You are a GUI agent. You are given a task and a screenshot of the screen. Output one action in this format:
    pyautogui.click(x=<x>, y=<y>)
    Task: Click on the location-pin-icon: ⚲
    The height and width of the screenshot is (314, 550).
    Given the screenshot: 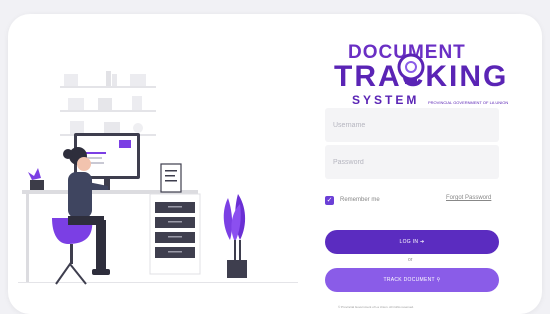 What is the action you would take?
    pyautogui.click(x=438, y=280)
    